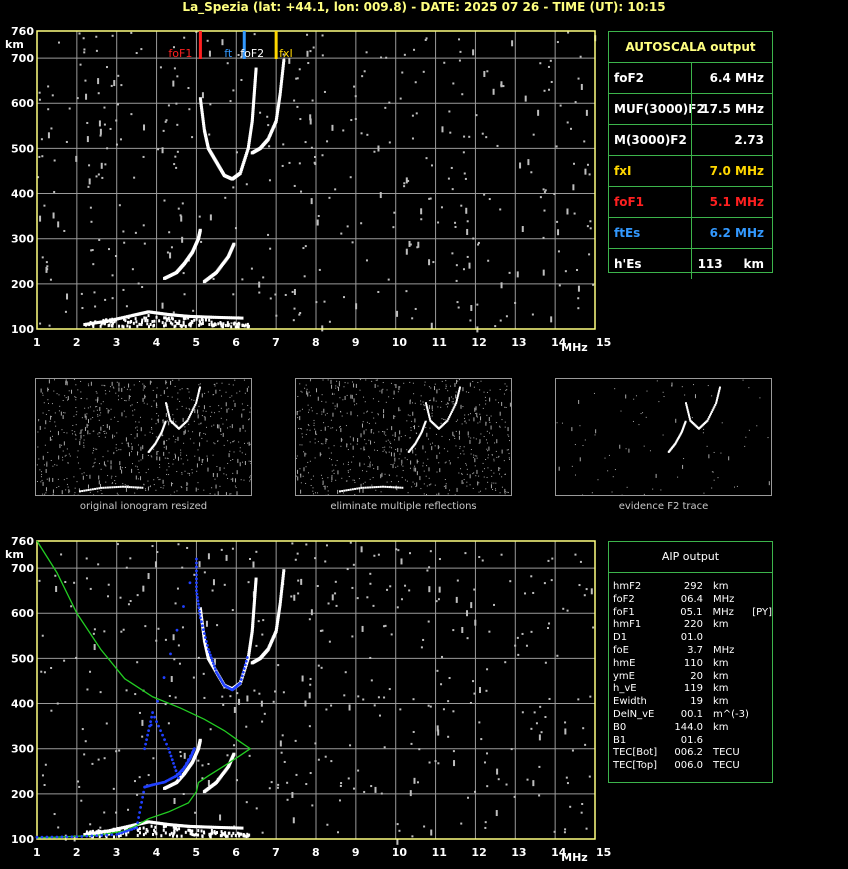 This screenshot has height=869, width=848. Describe the element at coordinates (731, 140) in the screenshot. I see `autoscala-value: 2.73` at that location.